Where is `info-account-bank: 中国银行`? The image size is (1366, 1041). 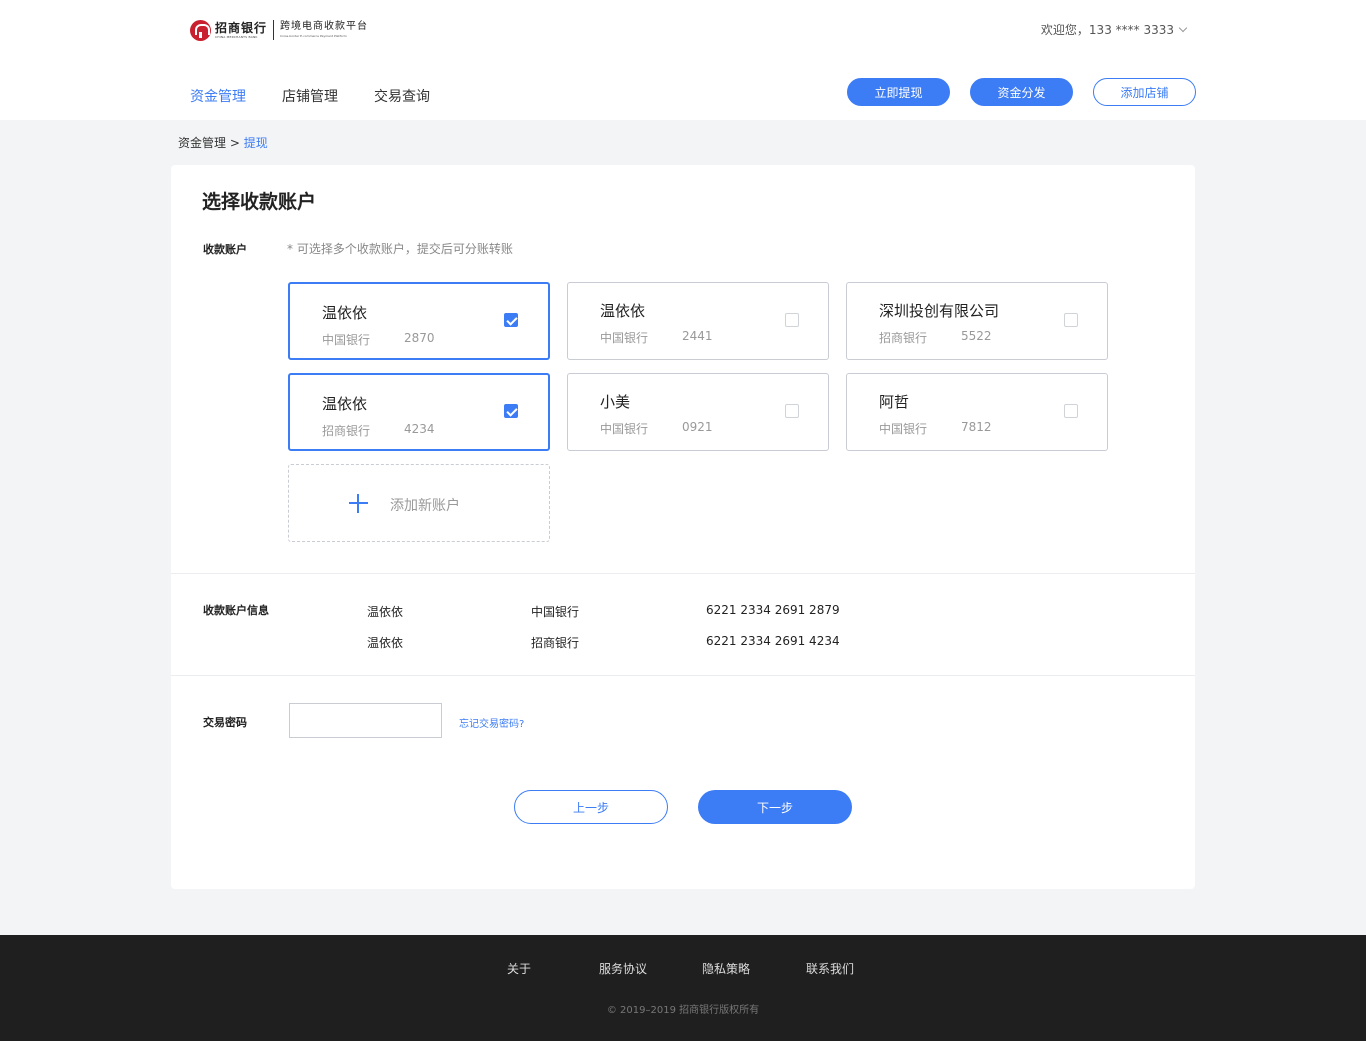
info-account-bank: 中国银行 is located at coordinates (555, 612).